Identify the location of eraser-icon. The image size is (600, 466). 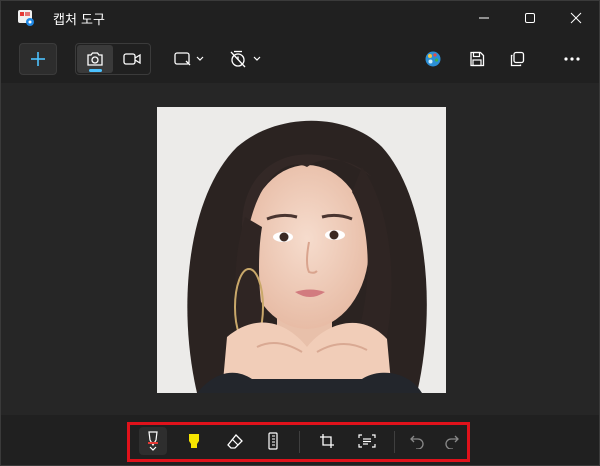
(235, 441).